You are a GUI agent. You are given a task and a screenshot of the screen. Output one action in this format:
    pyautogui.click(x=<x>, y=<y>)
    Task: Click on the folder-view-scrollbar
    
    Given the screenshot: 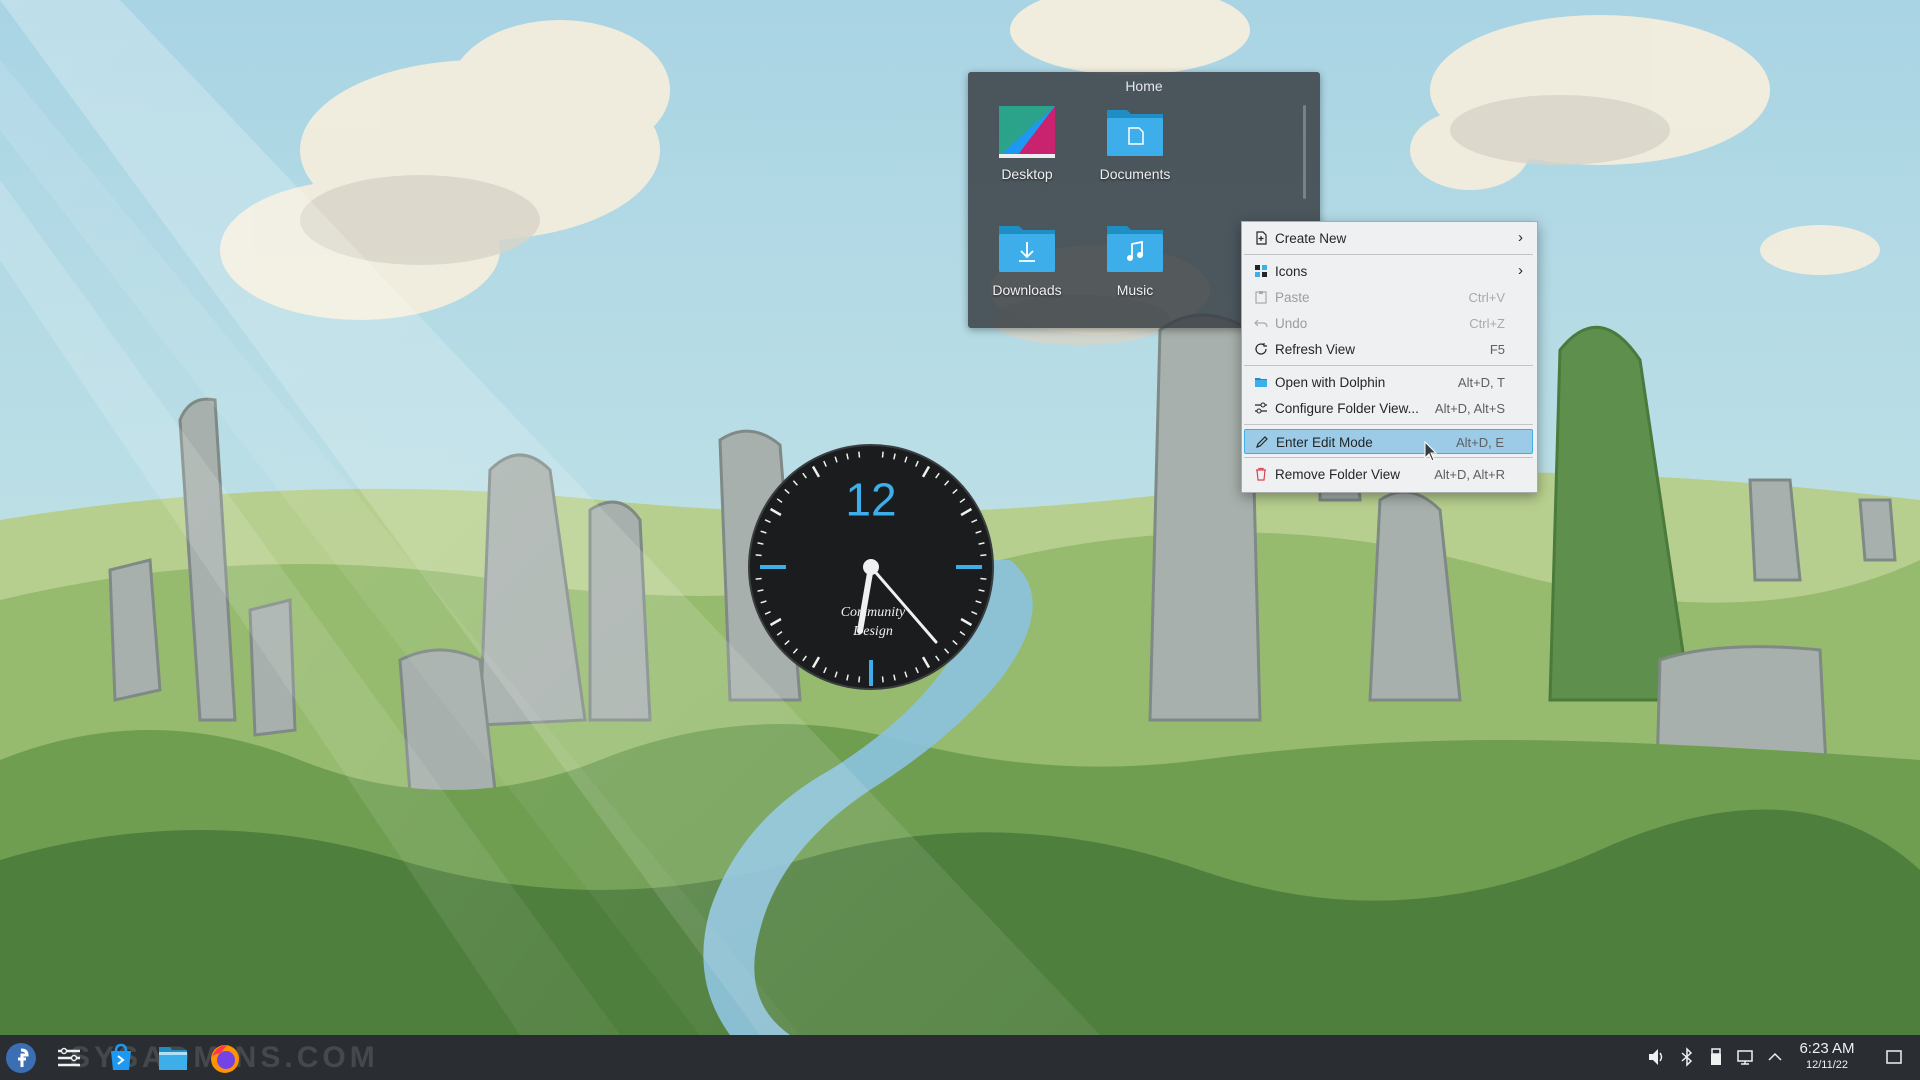 What is the action you would take?
    pyautogui.click(x=1304, y=152)
    